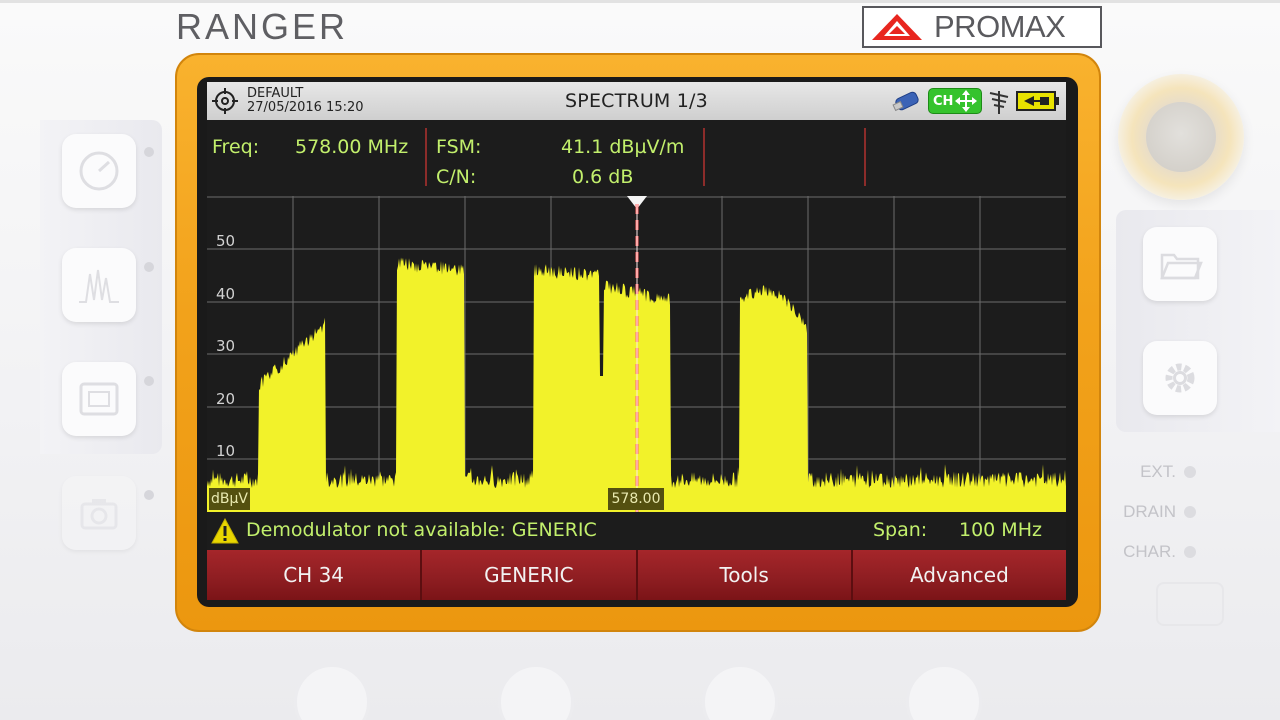 The height and width of the screenshot is (720, 1280). What do you see at coordinates (459, 147) in the screenshot?
I see `fsm-label: FSM:` at bounding box center [459, 147].